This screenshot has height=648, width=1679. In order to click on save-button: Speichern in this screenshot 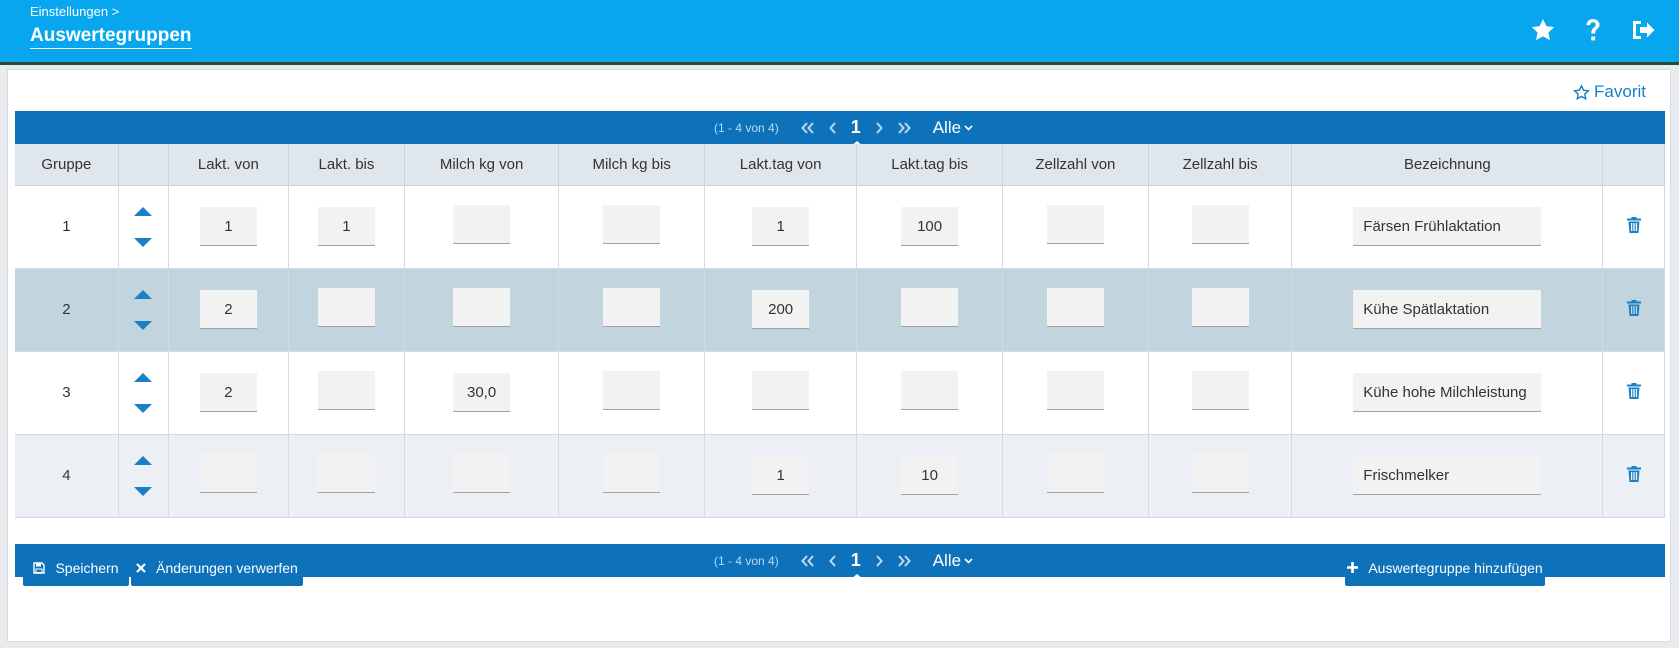, I will do `click(76, 567)`.